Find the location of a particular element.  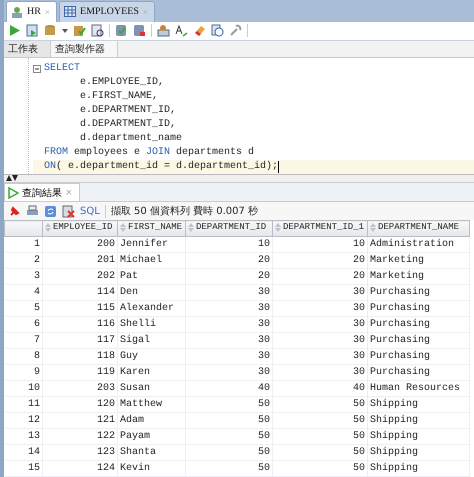

table-cell: 124 is located at coordinates (80, 468).